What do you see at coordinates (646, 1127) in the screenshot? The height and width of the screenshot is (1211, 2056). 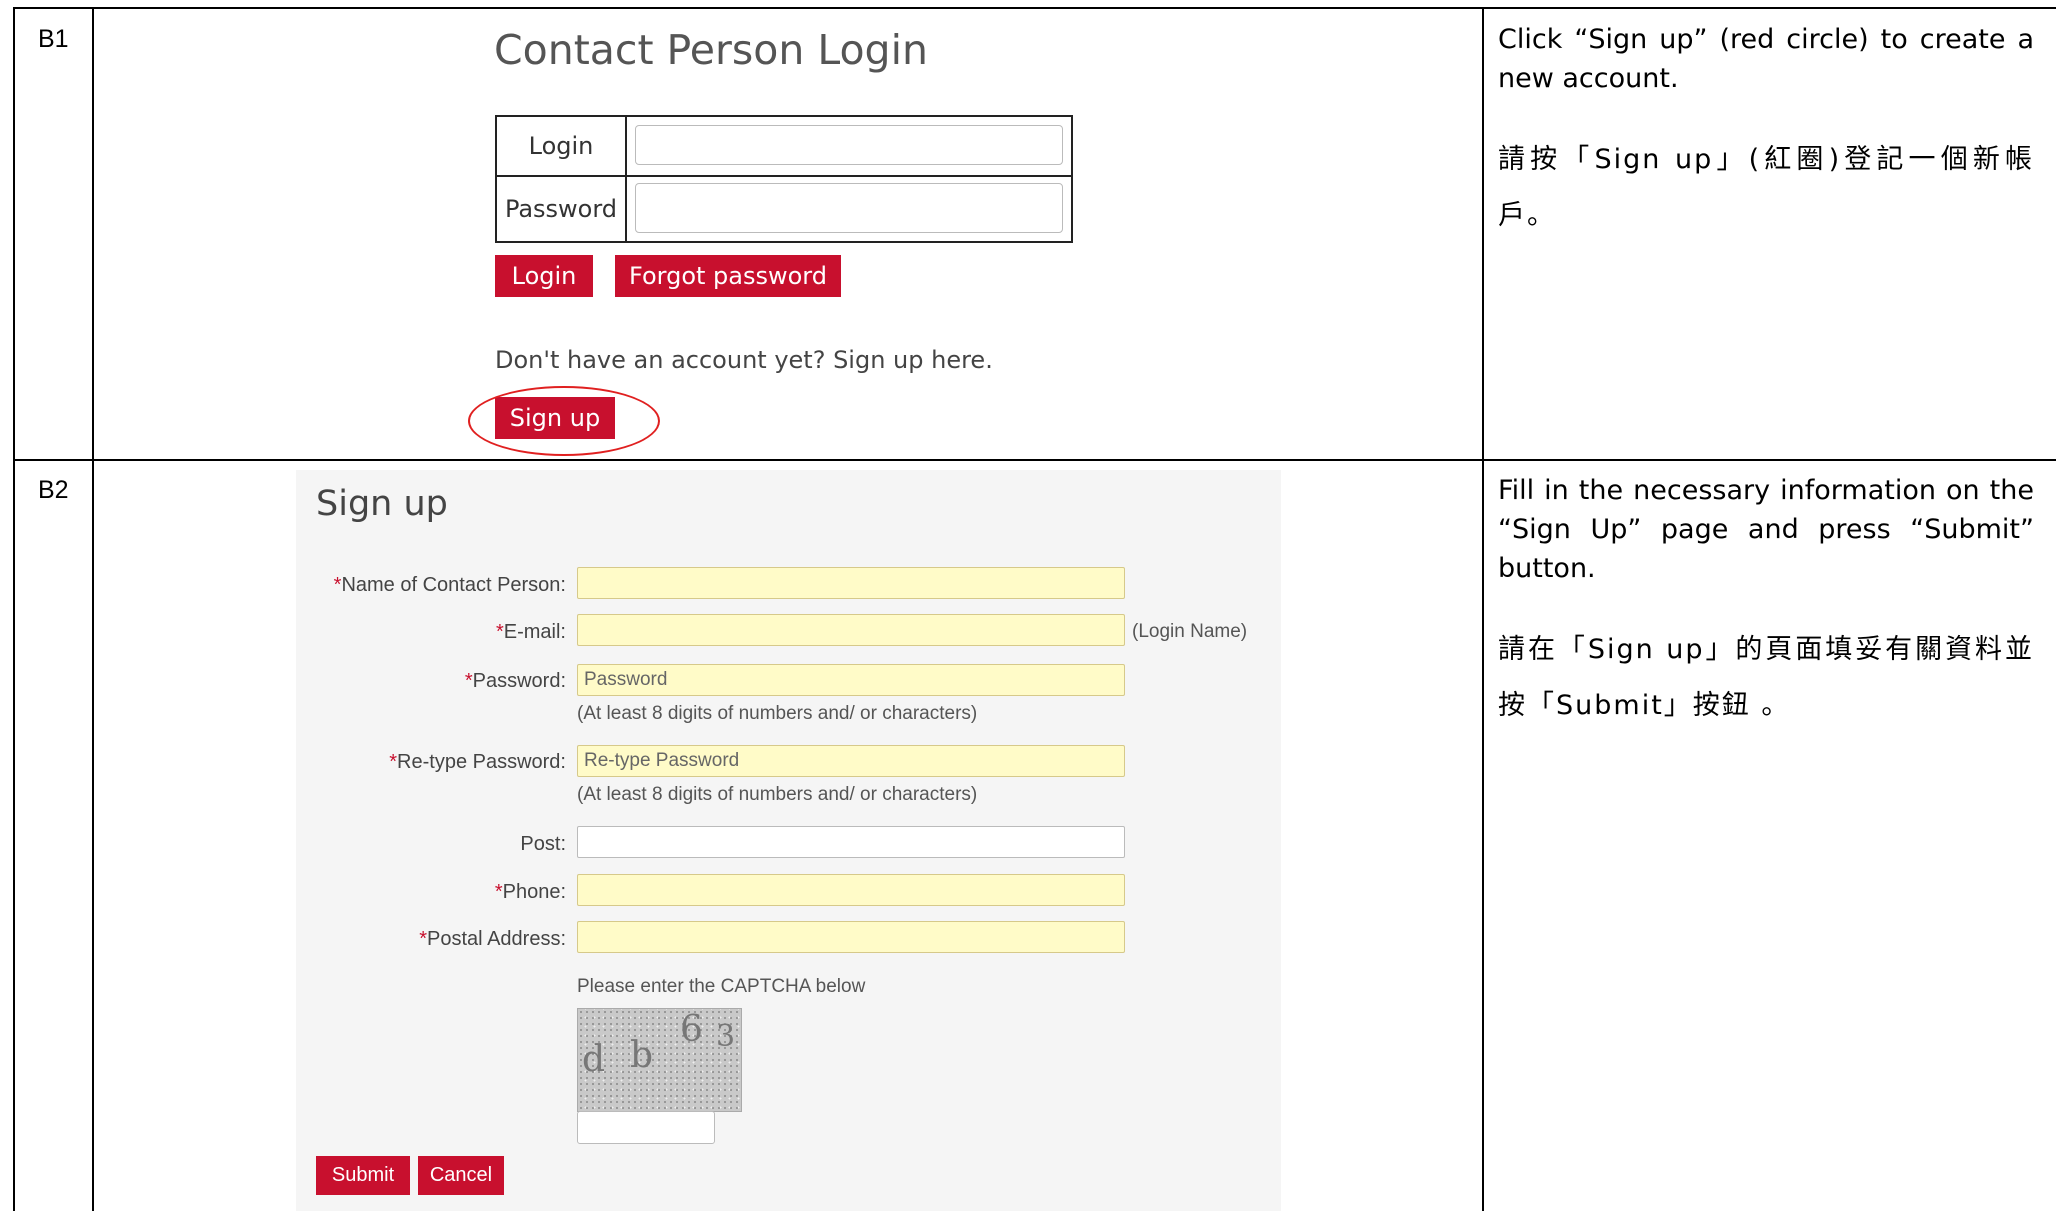 I see `captcha-input` at bounding box center [646, 1127].